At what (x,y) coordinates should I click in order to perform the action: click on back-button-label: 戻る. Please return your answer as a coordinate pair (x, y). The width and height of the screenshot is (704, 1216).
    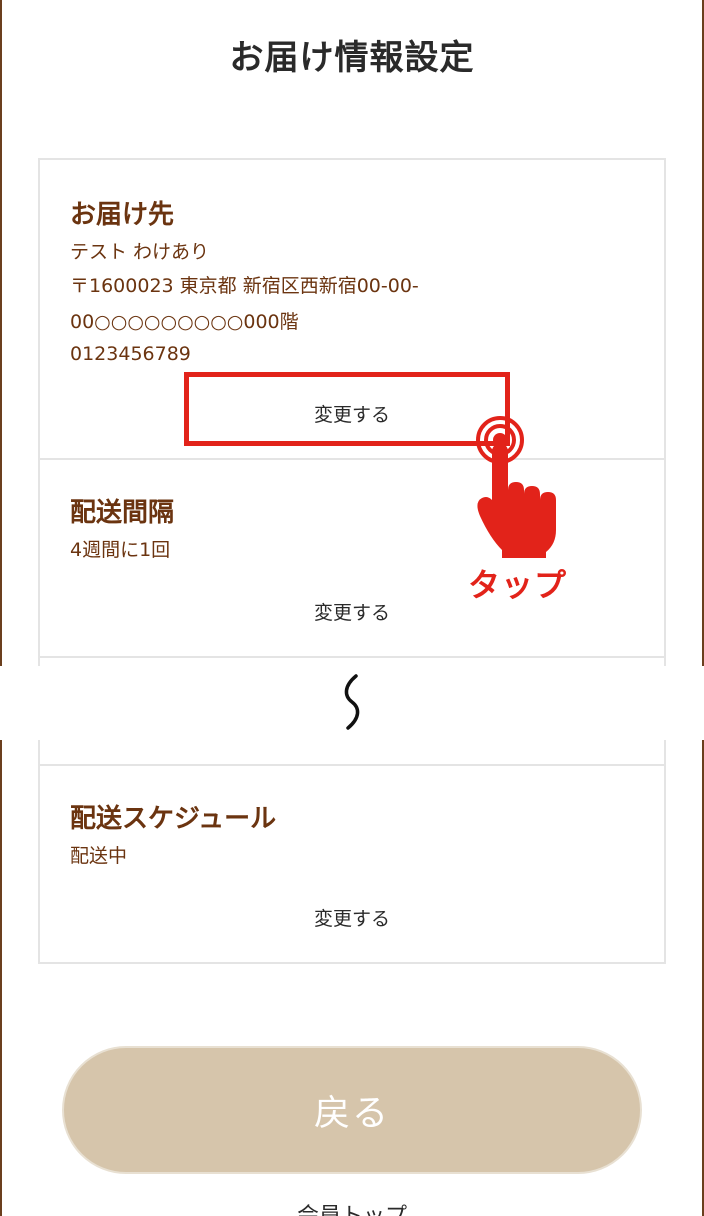
    Looking at the image, I should click on (351, 1113).